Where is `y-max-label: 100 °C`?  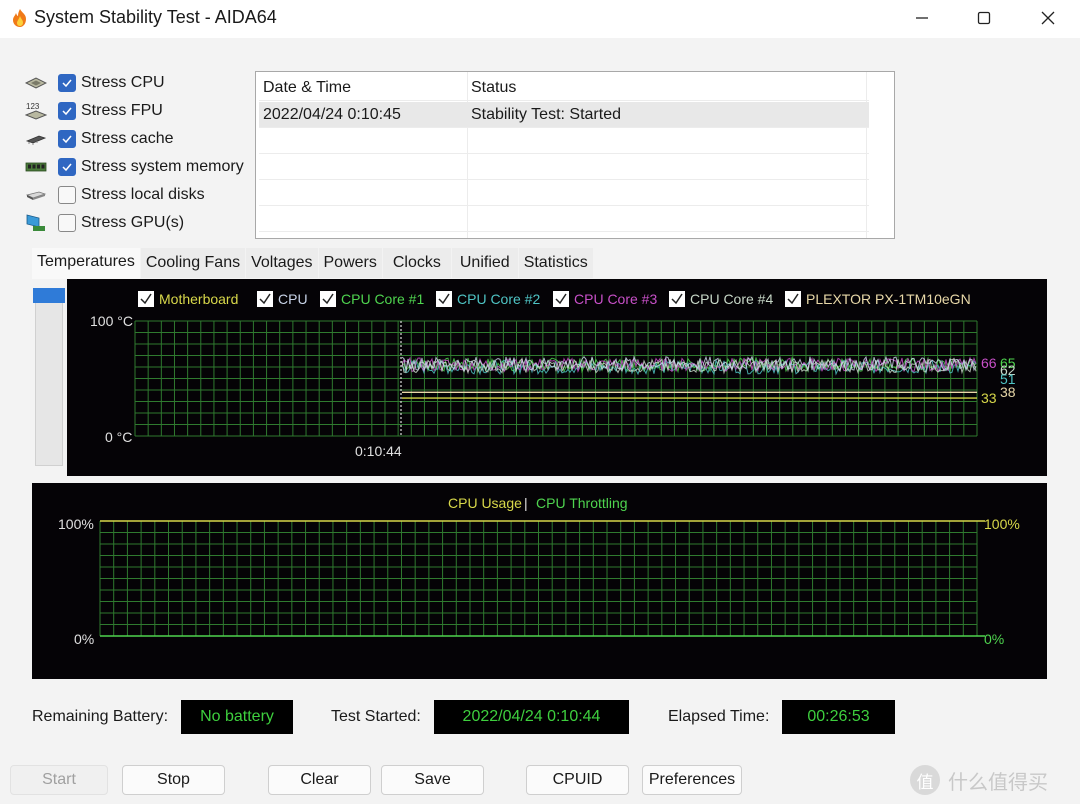
y-max-label: 100 °C is located at coordinates (111, 321).